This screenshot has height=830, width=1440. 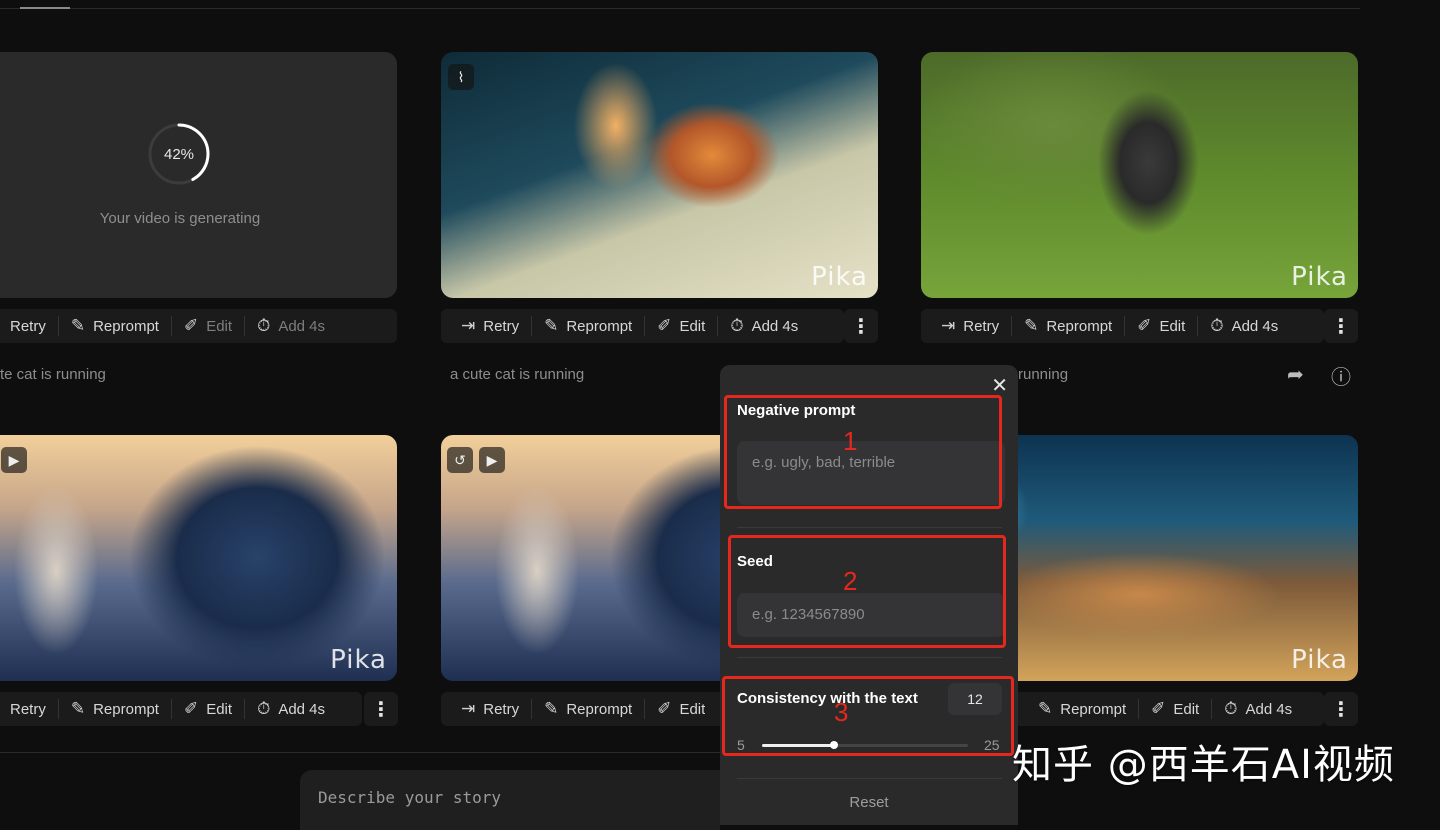 I want to click on zhihu-watermark: 知乎 @西羊石AI视频, so click(x=1203, y=765).